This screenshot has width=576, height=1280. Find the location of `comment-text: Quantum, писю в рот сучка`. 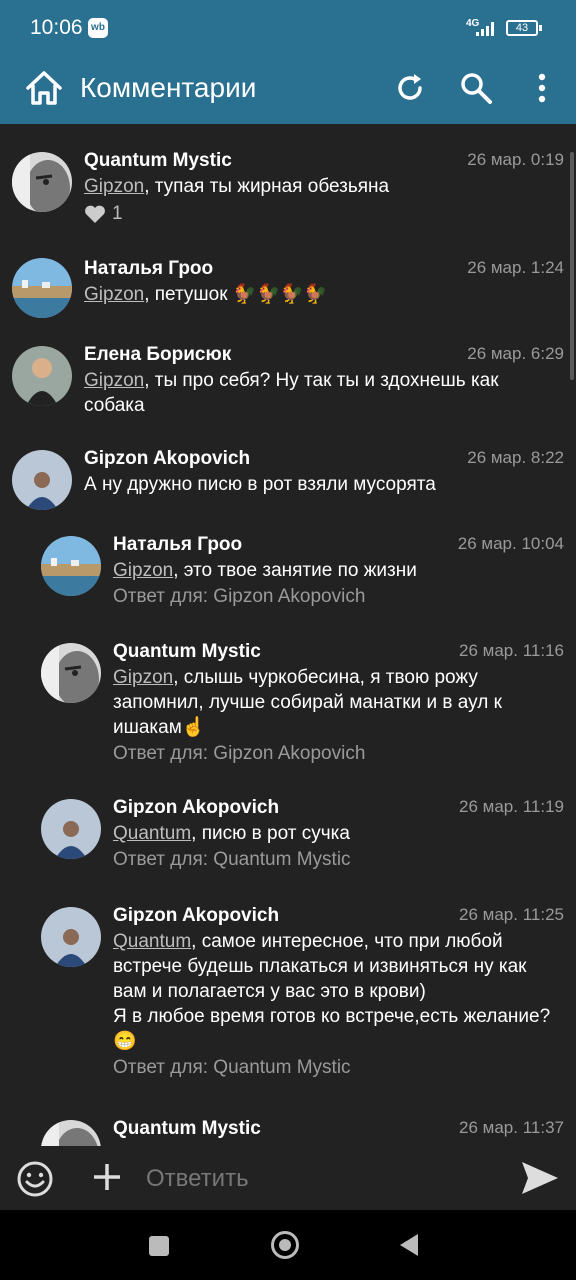

comment-text: Quantum, писю в рот сучка is located at coordinates (231, 833).